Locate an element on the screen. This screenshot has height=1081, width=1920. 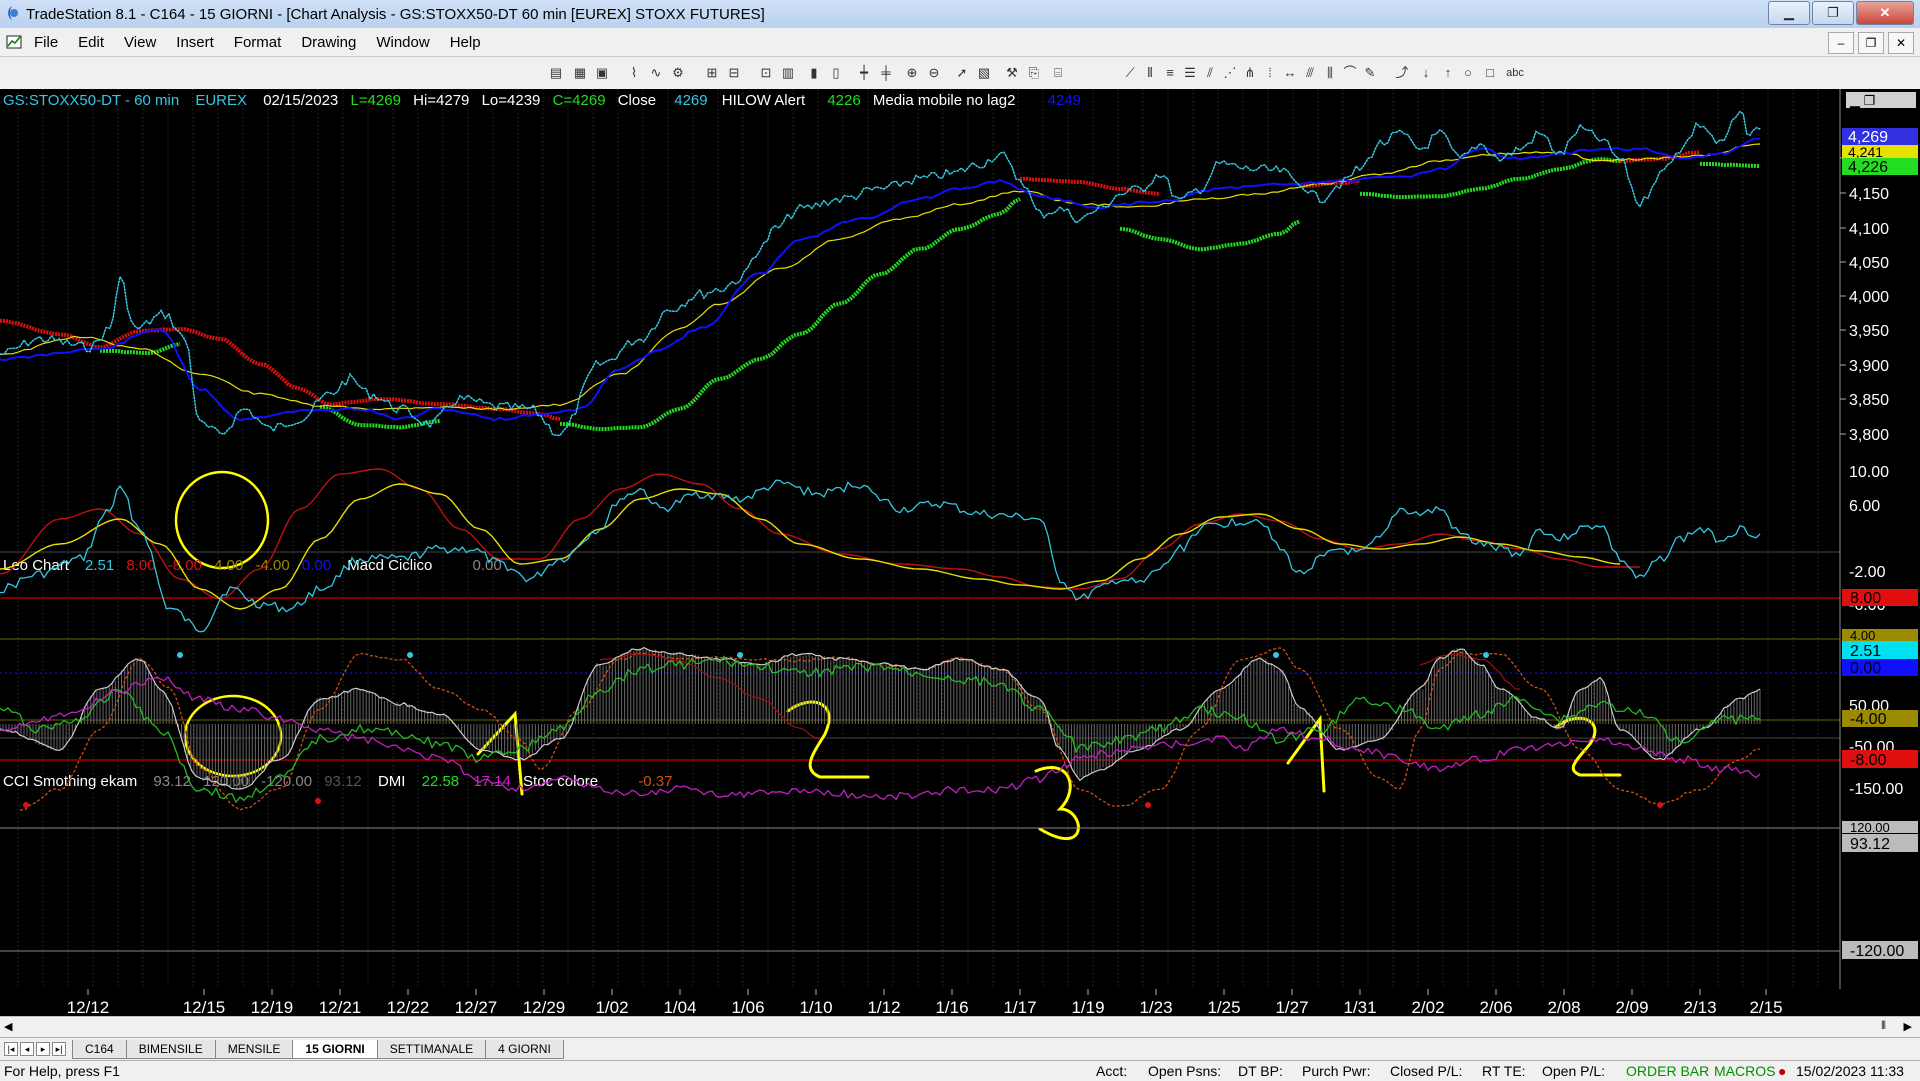
pen-icon: ✎ is located at coordinates (1370, 73).